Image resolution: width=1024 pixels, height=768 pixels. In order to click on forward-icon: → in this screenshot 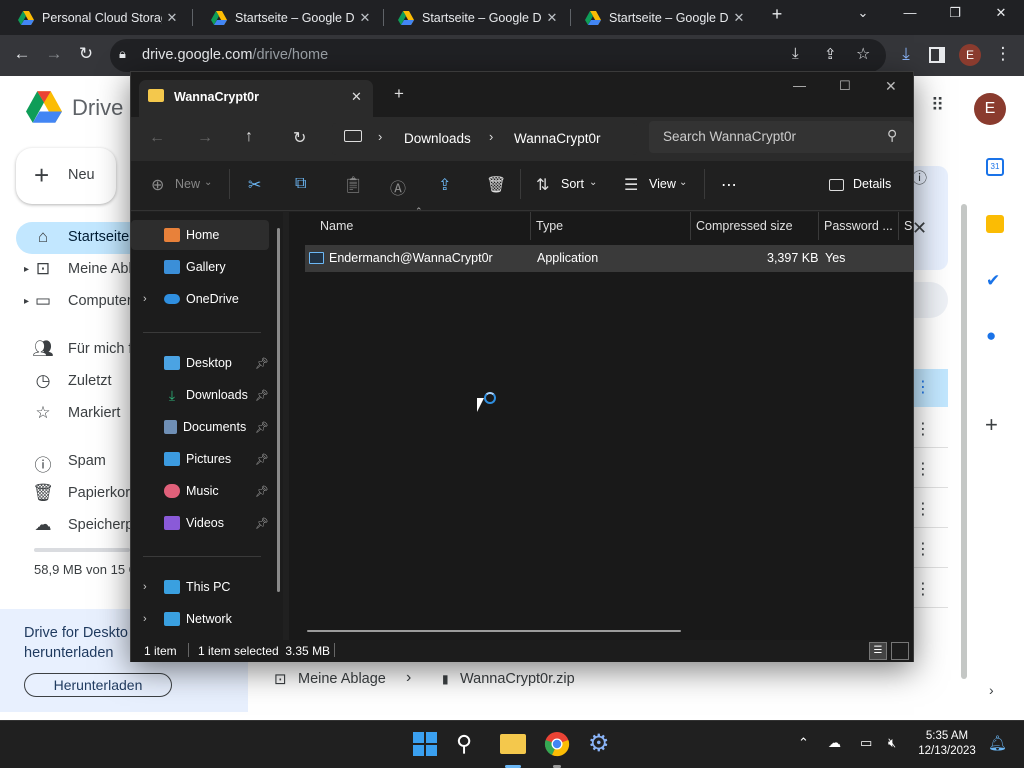, I will do `click(54, 54)`.